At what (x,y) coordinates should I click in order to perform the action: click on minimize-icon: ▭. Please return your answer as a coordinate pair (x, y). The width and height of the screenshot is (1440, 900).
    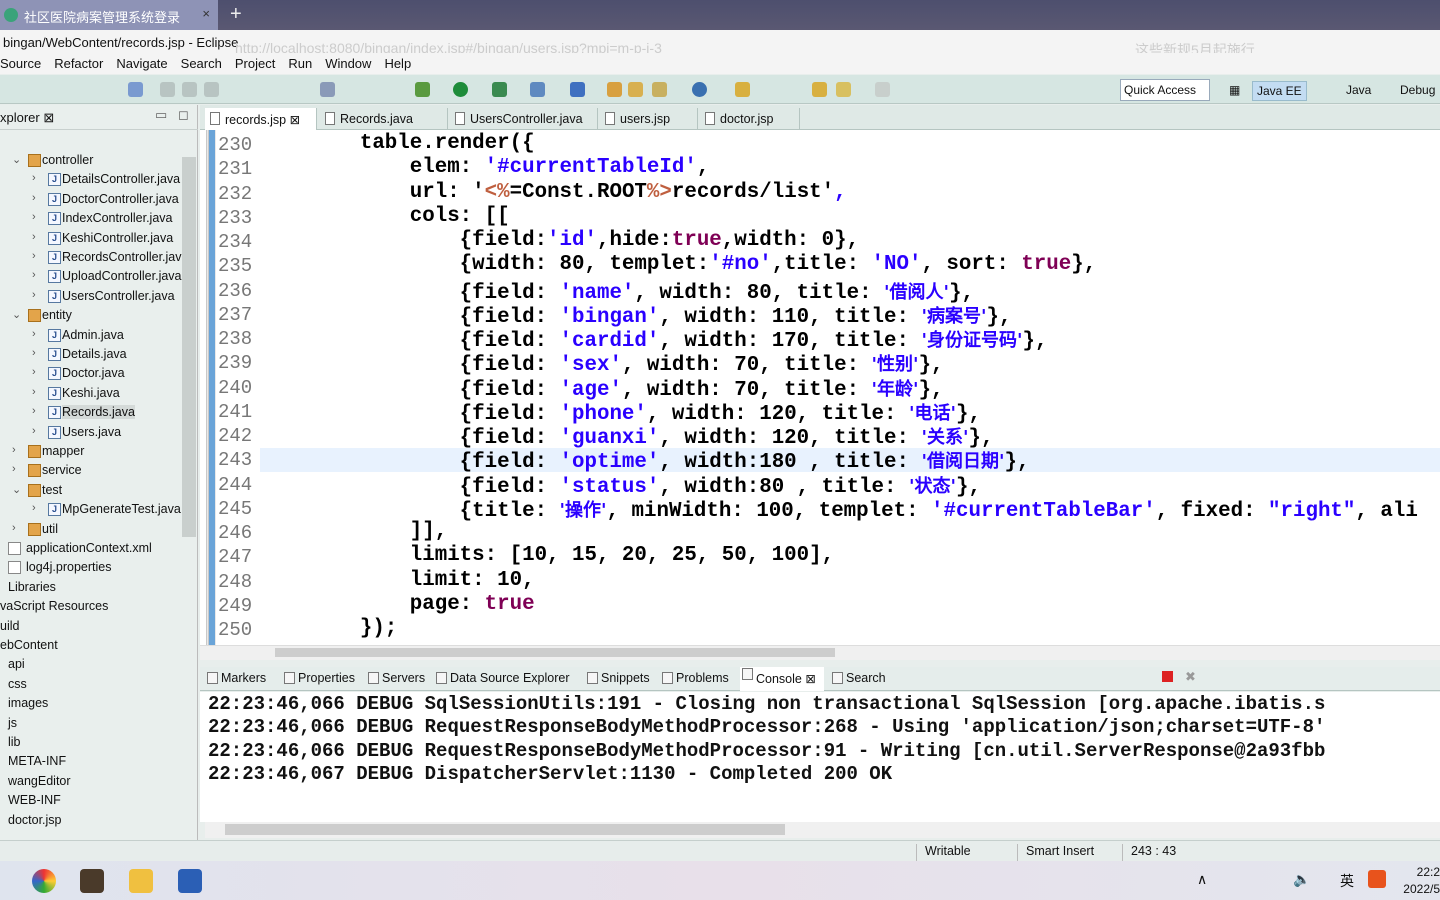
    Looking at the image, I should click on (161, 115).